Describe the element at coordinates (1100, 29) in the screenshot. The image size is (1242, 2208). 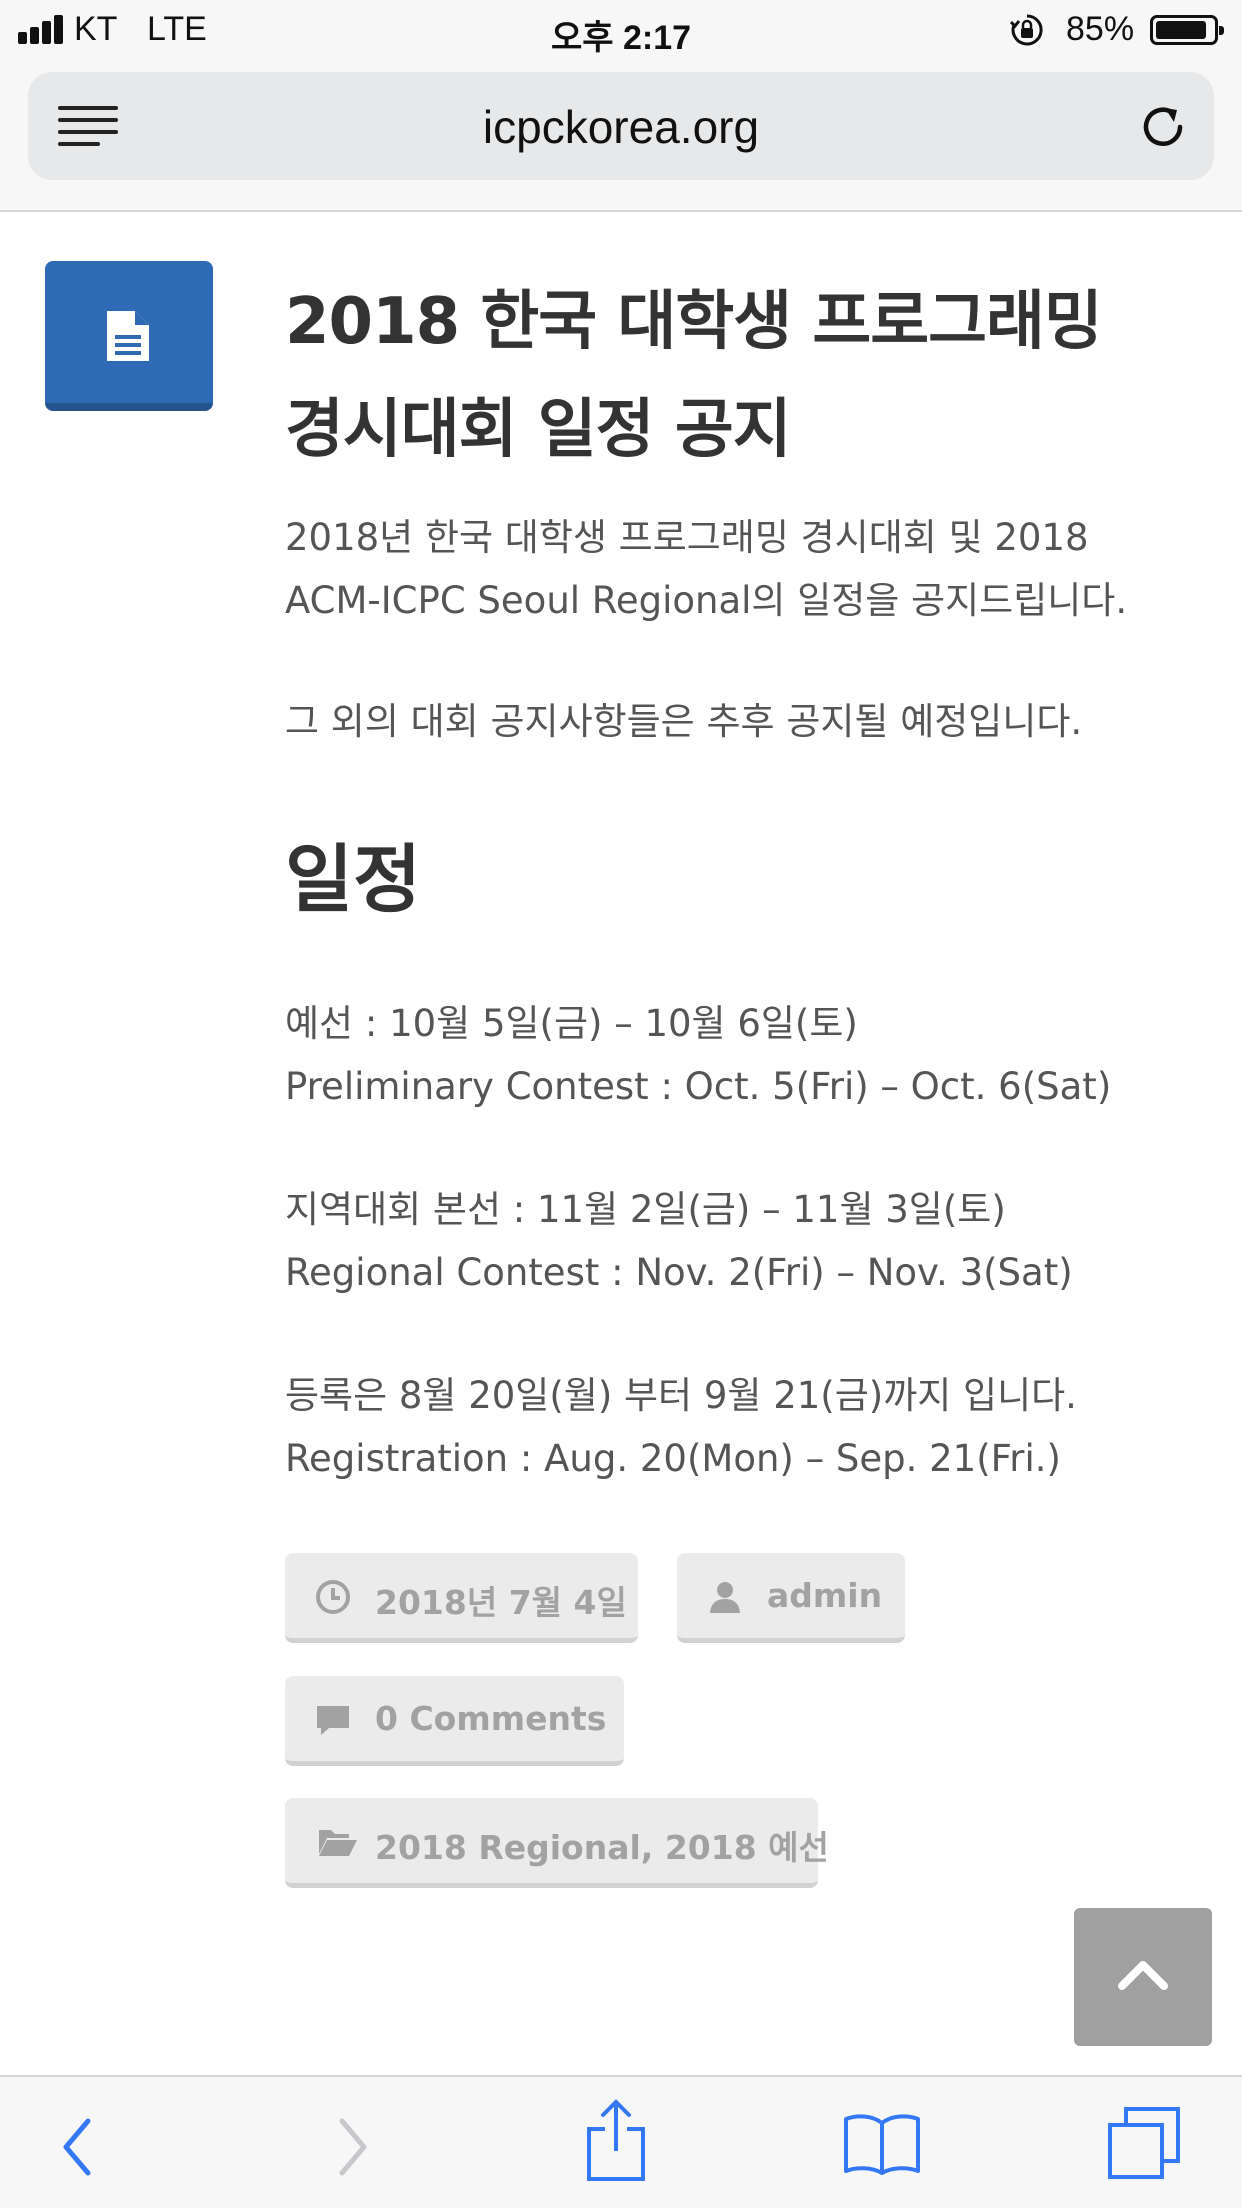
I see `battery-percent: 85%` at that location.